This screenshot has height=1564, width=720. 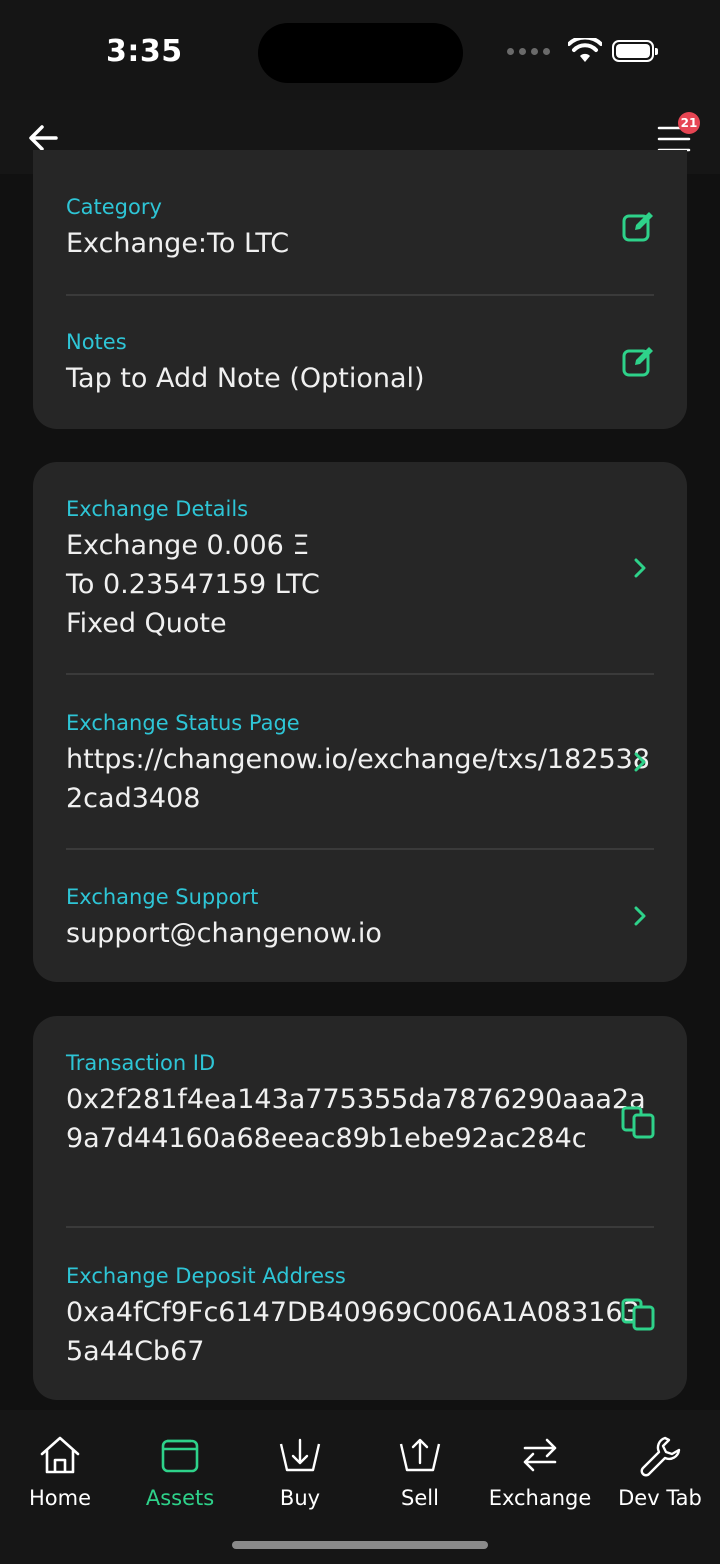 What do you see at coordinates (144, 51) in the screenshot?
I see `status-time: 3:35` at bounding box center [144, 51].